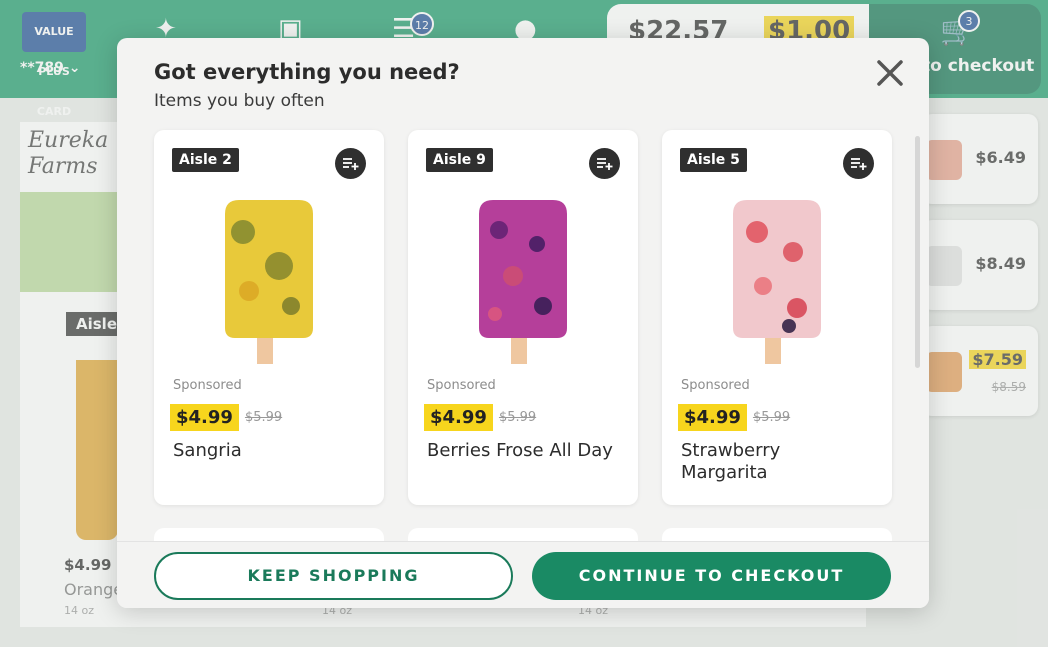 The image size is (1048, 647). What do you see at coordinates (520, 450) in the screenshot?
I see `product-name: Berries Frose All Day` at bounding box center [520, 450].